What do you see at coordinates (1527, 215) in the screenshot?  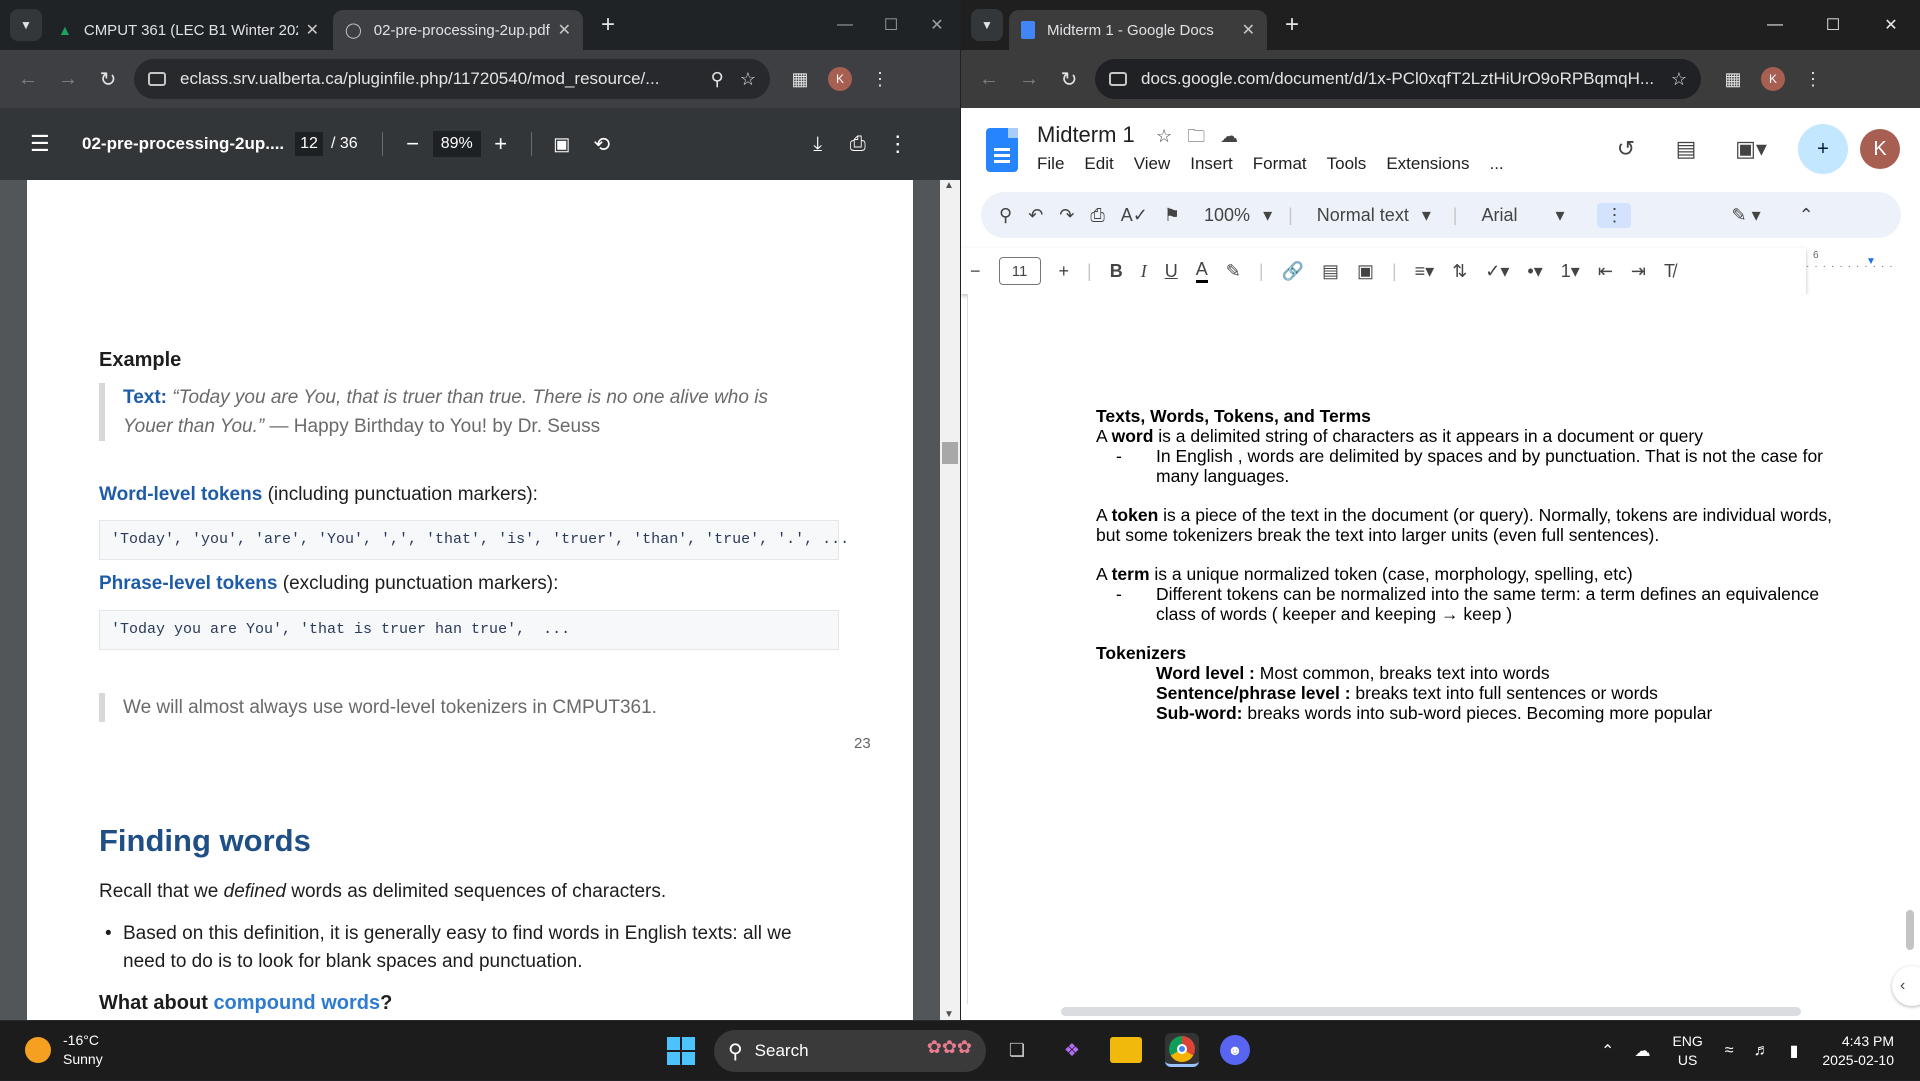 I see `font-select: Arial ▾` at bounding box center [1527, 215].